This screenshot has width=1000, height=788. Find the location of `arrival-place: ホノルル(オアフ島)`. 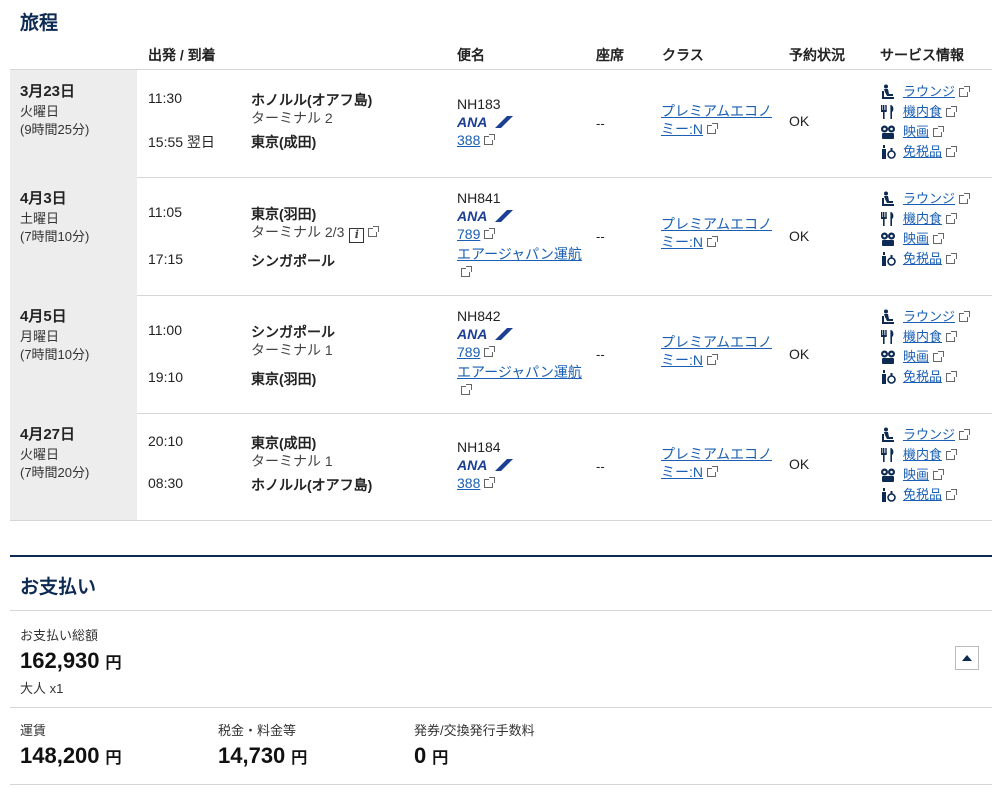

arrival-place: ホノルル(オアフ島) is located at coordinates (312, 485).